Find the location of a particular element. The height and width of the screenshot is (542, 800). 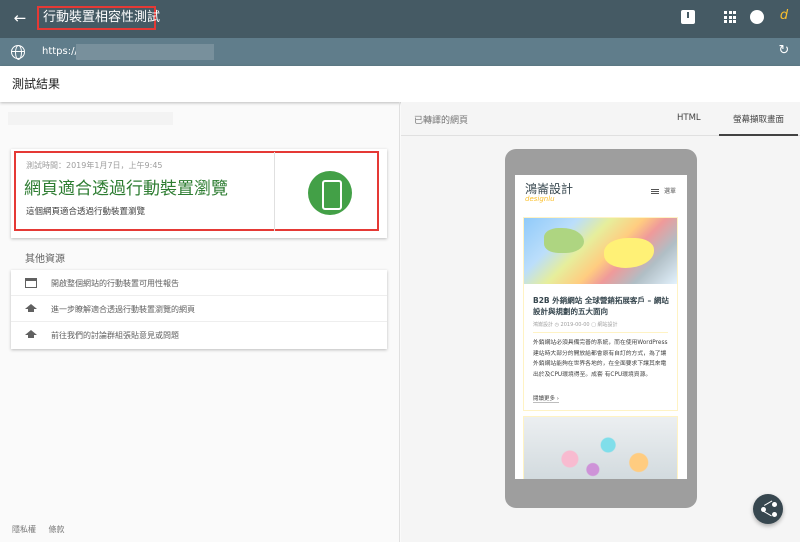

menu-label: 選單 is located at coordinates (670, 191).